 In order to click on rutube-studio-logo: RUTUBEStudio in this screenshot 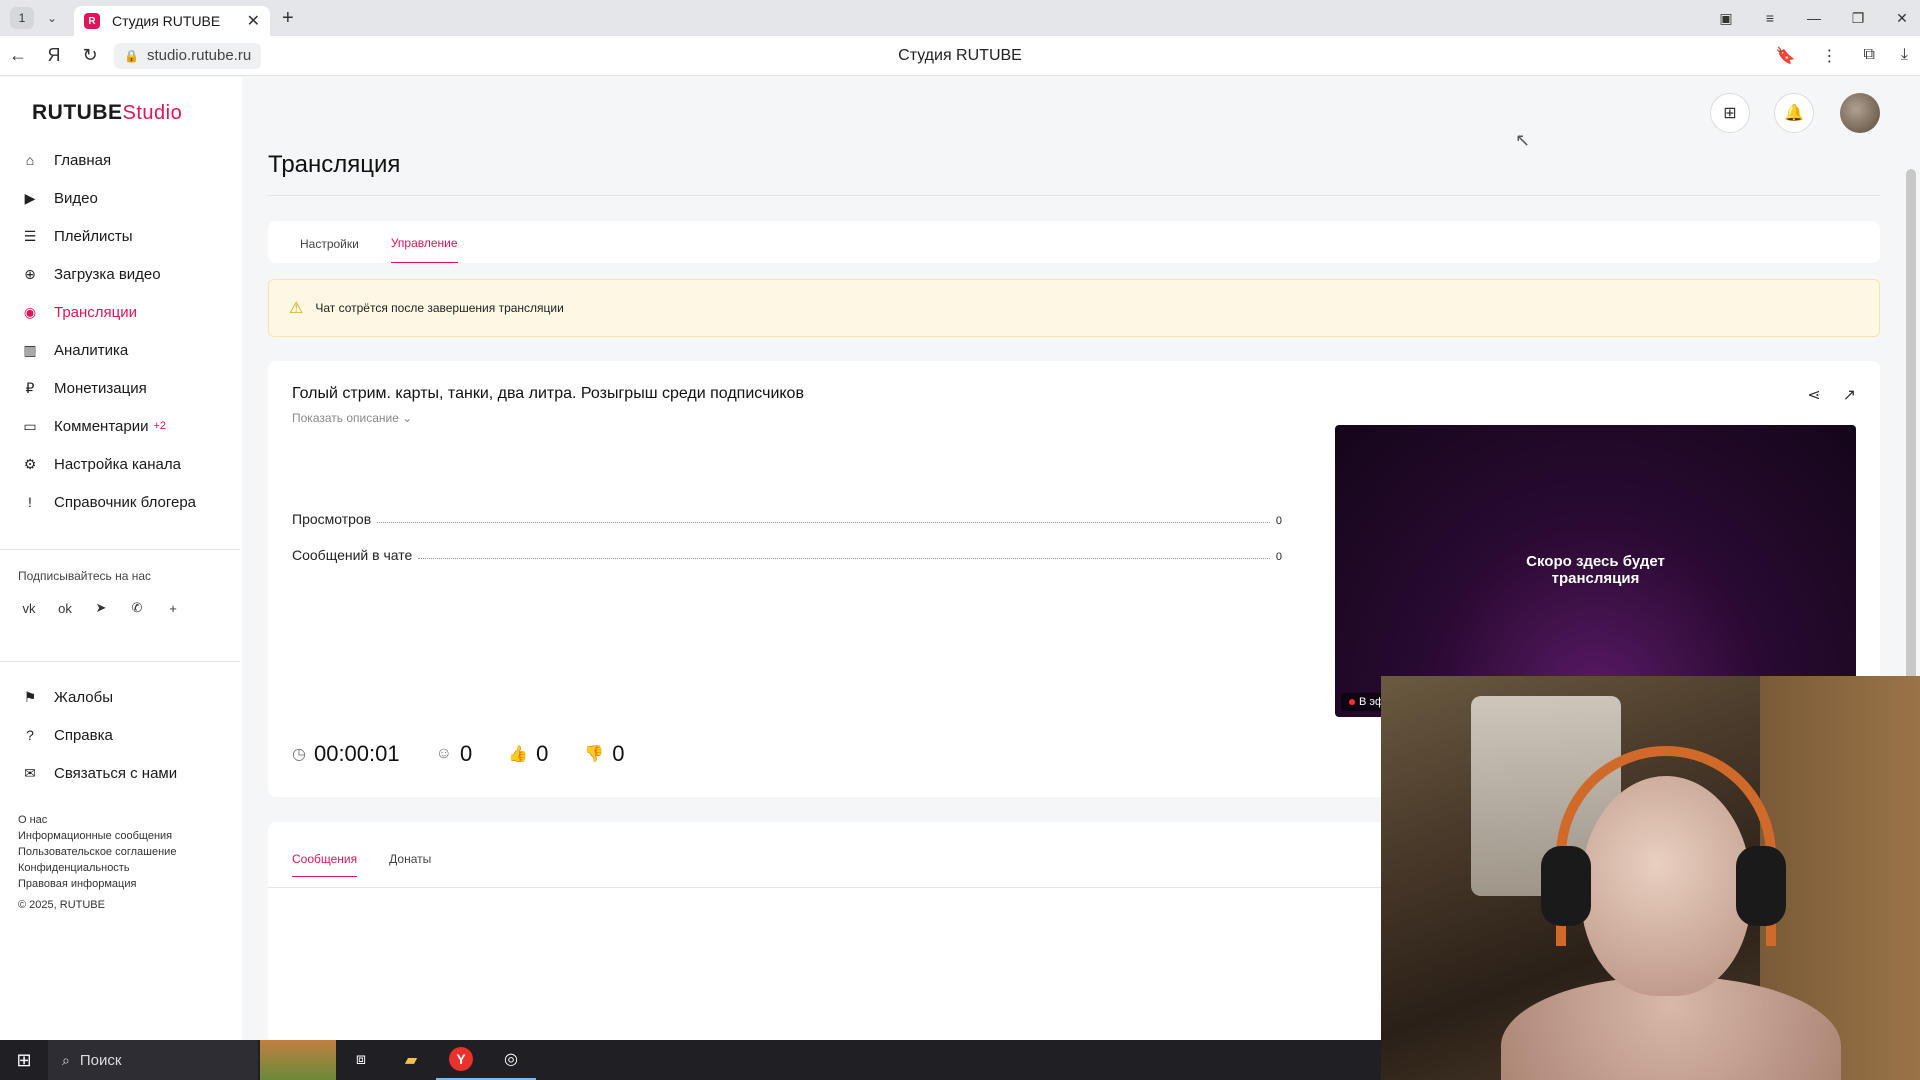, I will do `click(107, 113)`.